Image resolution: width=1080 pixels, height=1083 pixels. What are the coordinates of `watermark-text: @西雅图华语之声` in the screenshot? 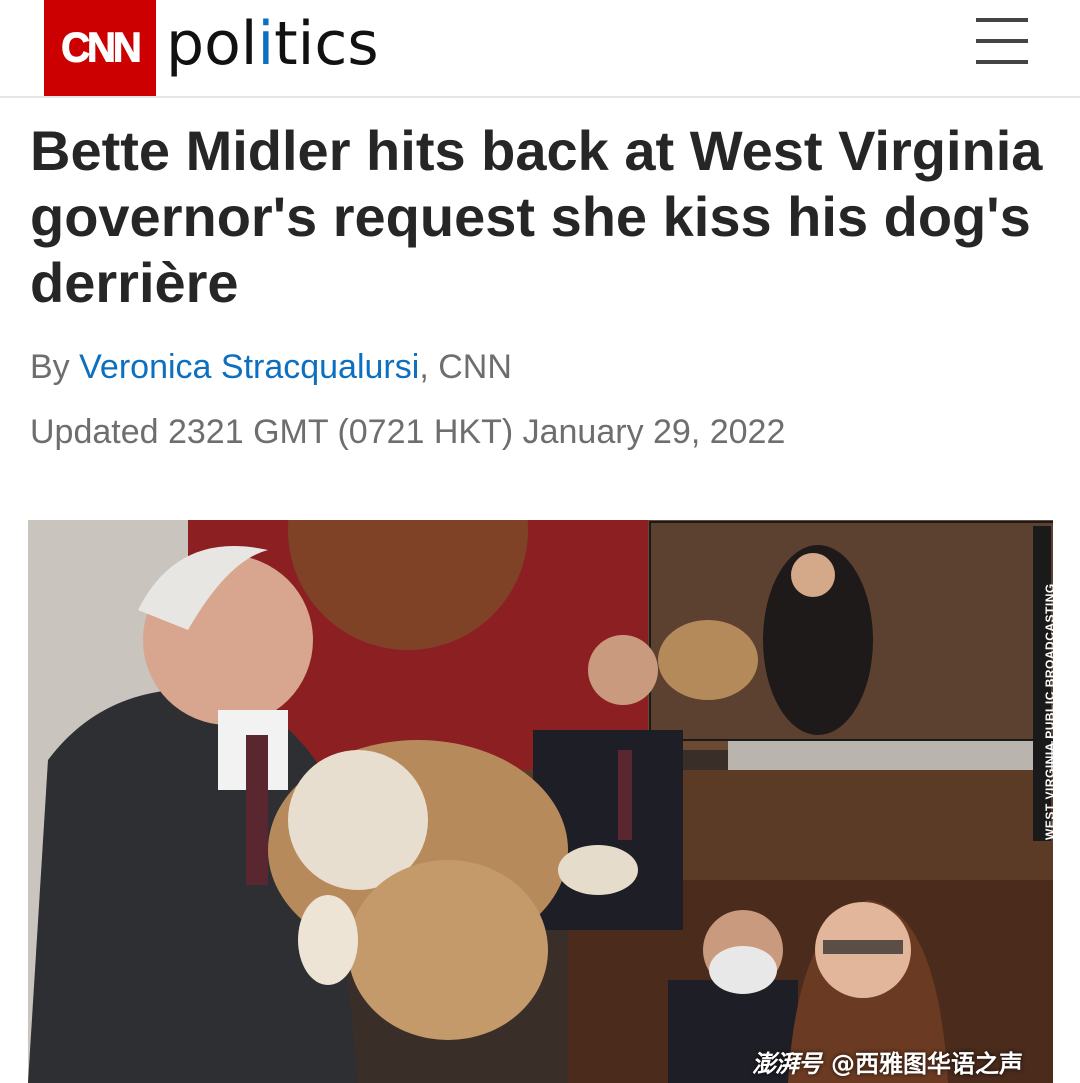 It's located at (927, 1063).